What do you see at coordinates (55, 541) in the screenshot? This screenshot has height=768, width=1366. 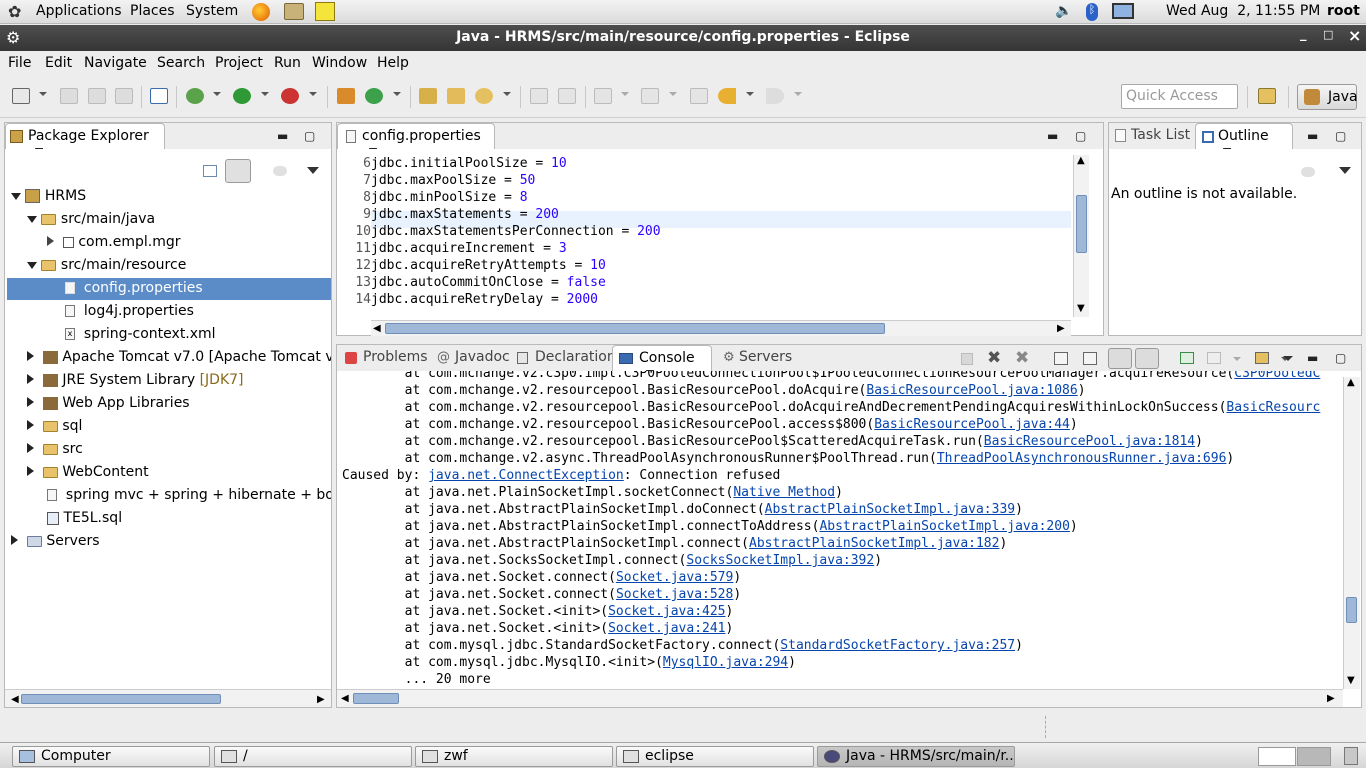 I see `tree-item-servers: Servers` at bounding box center [55, 541].